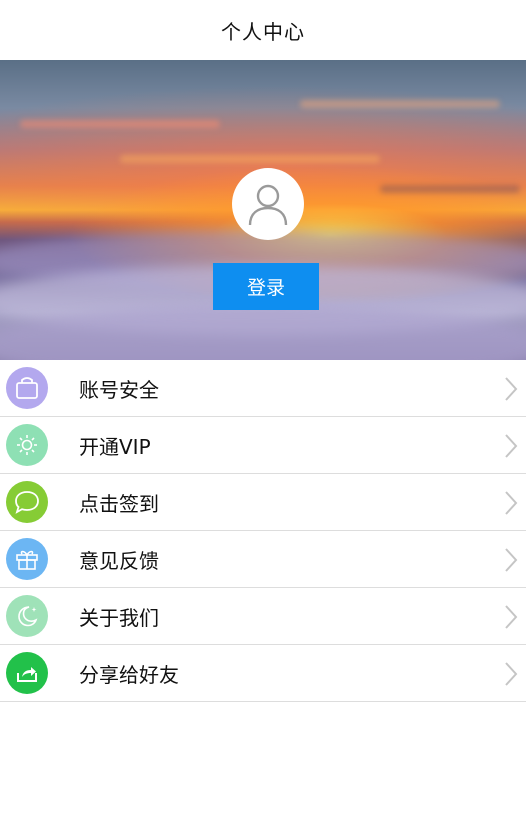 The image size is (526, 826). I want to click on share-icon, so click(27, 673).